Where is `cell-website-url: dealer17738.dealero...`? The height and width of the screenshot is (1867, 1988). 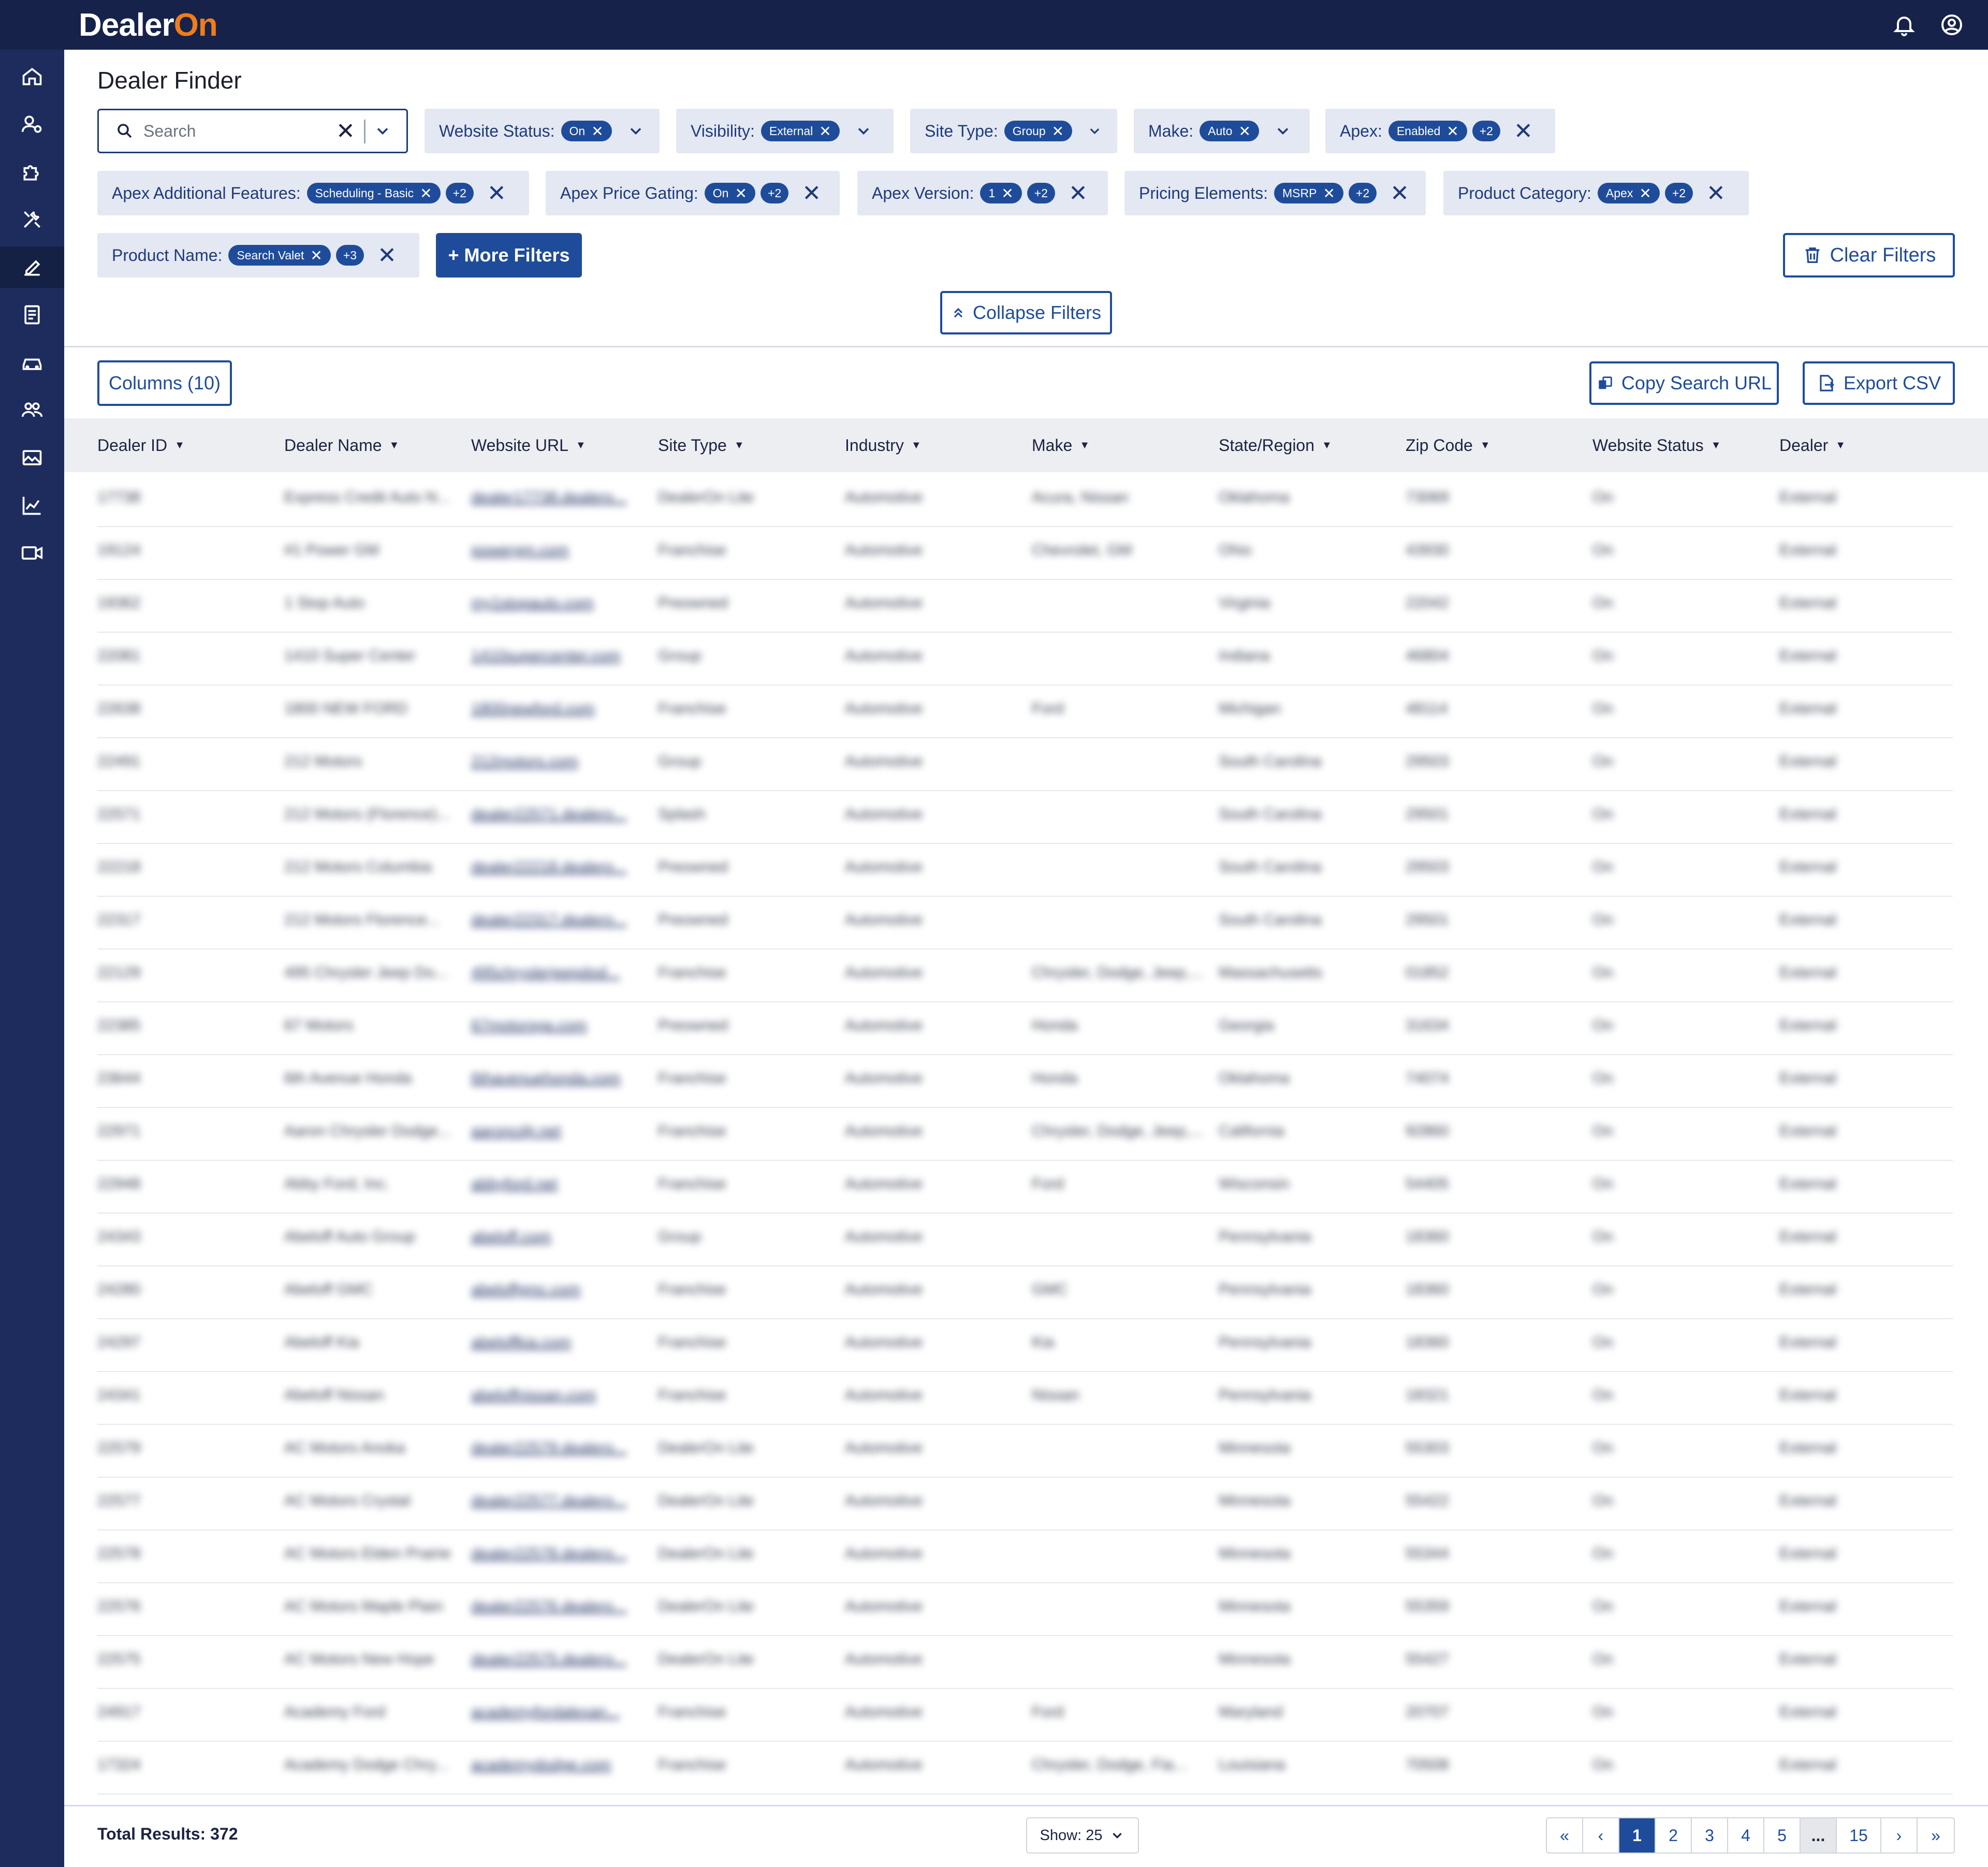
cell-website-url: dealer17738.dealero... is located at coordinates (559, 500).